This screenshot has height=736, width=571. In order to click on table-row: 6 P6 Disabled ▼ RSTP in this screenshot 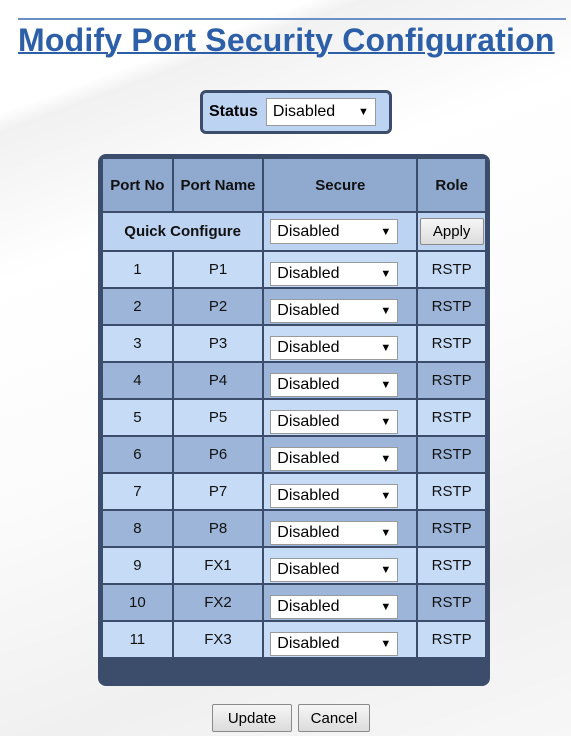, I will do `click(294, 454)`.